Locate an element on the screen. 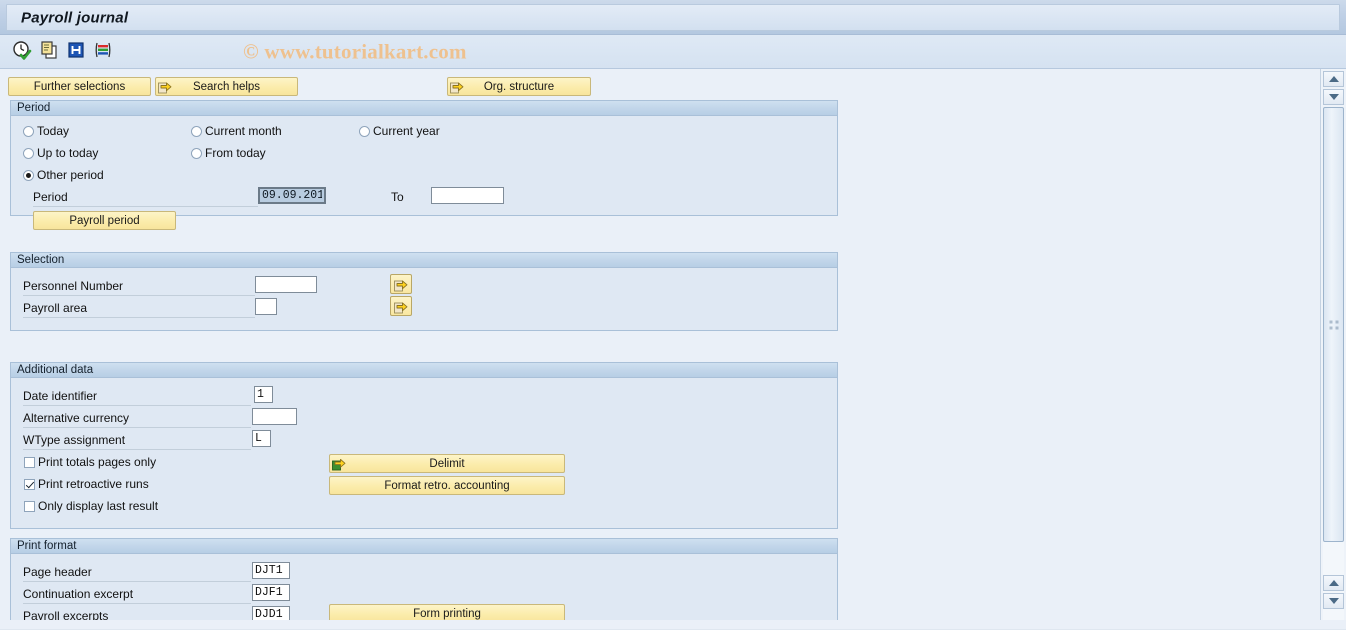 The height and width of the screenshot is (637, 1346). title-bar-inner: Payroll journal is located at coordinates (673, 17).